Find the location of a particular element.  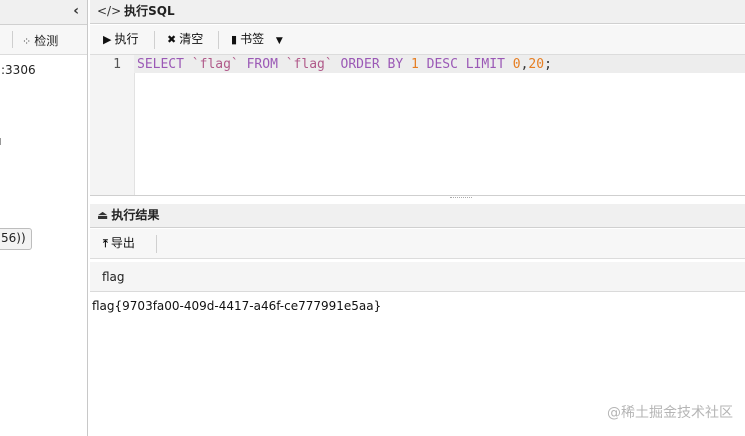

sql-number: 1 is located at coordinates (414, 64).